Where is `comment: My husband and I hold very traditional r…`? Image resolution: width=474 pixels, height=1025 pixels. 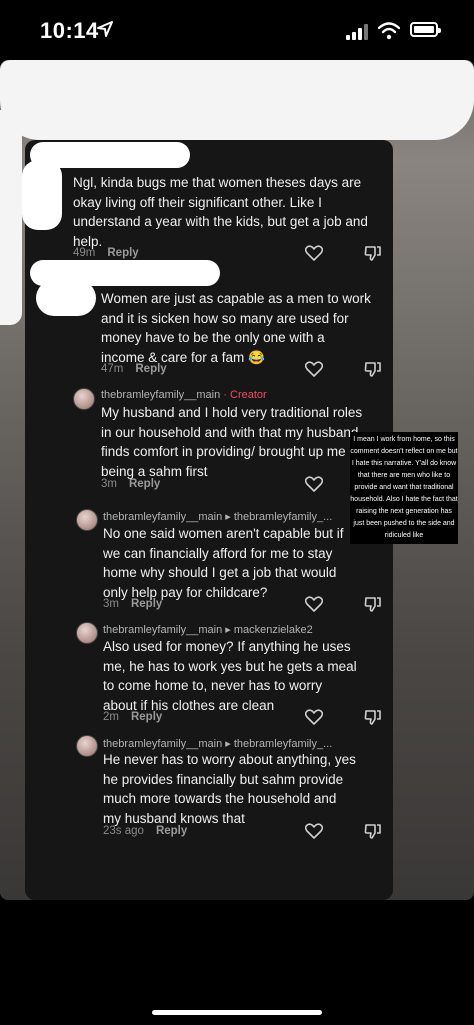 comment: My husband and I hold very traditional r… is located at coordinates (236, 442).